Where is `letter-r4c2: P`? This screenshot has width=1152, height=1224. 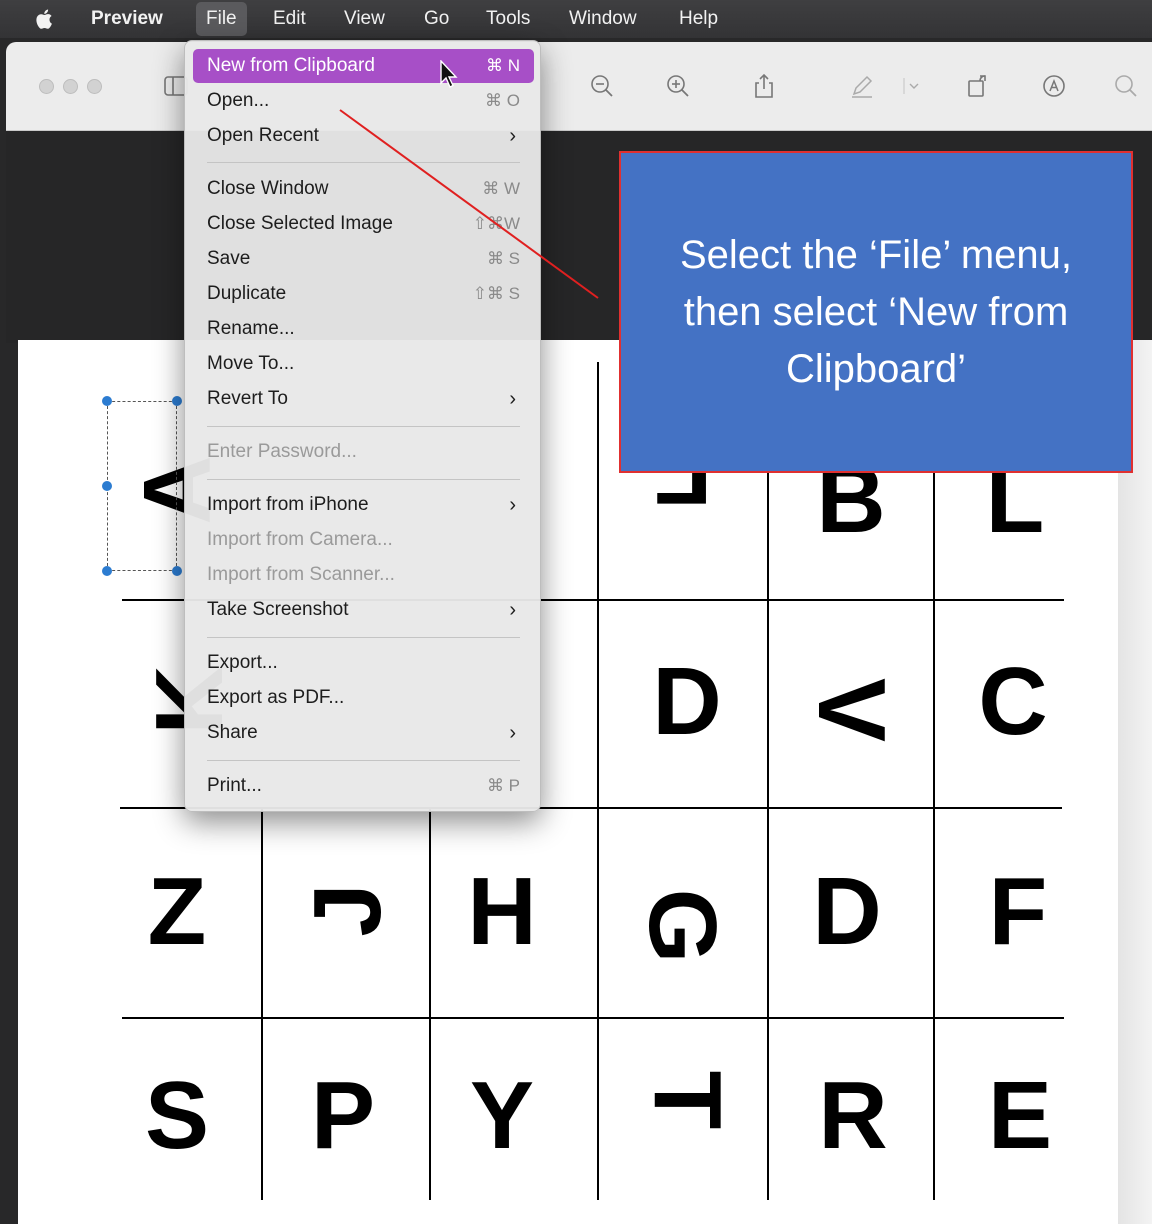 letter-r4c2: P is located at coordinates (343, 1115).